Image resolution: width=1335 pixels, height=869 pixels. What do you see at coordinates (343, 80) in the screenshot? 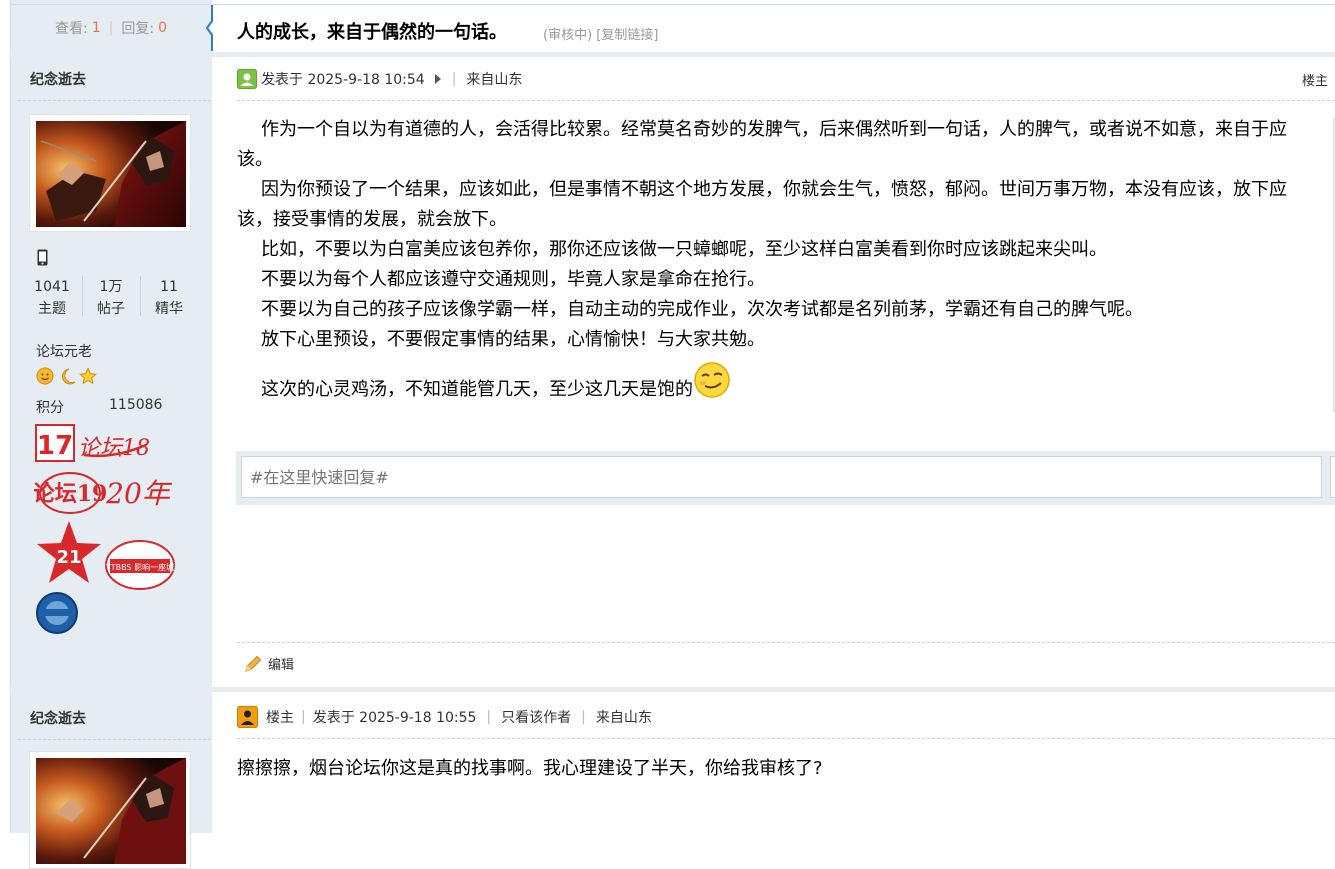
I see `post-time: 发表于 2025-9-18 10:54` at bounding box center [343, 80].